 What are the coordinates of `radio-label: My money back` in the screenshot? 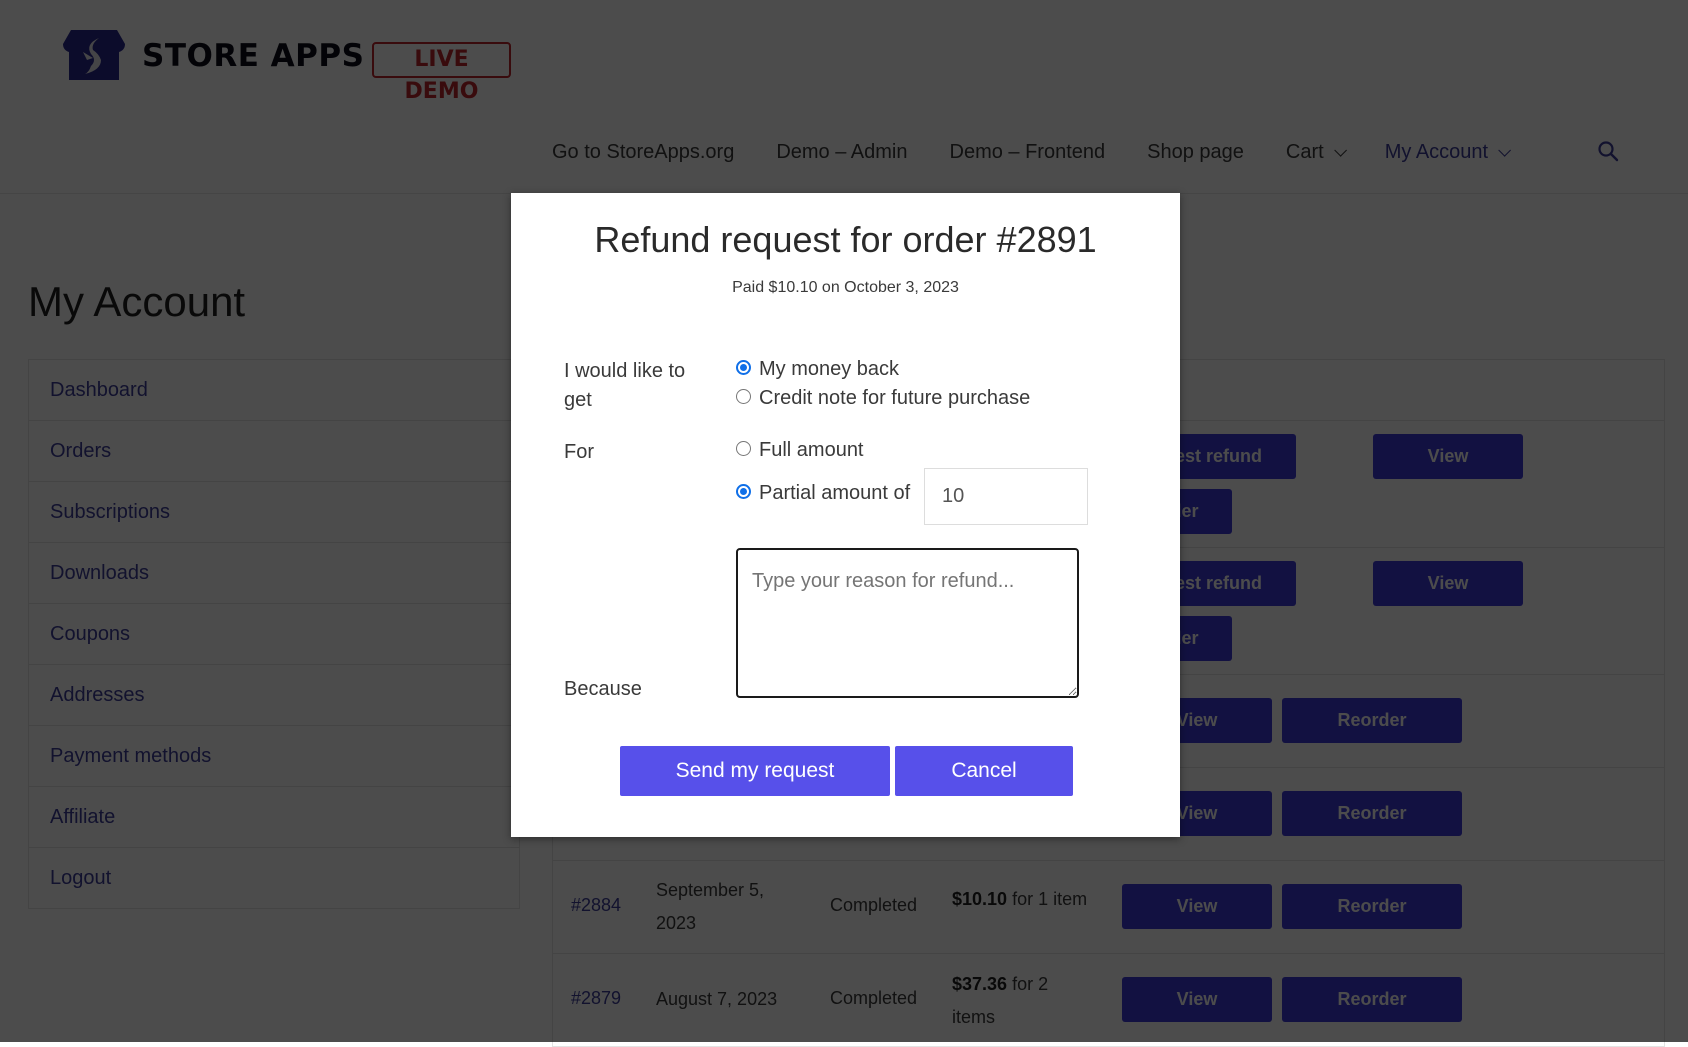 It's located at (829, 369).